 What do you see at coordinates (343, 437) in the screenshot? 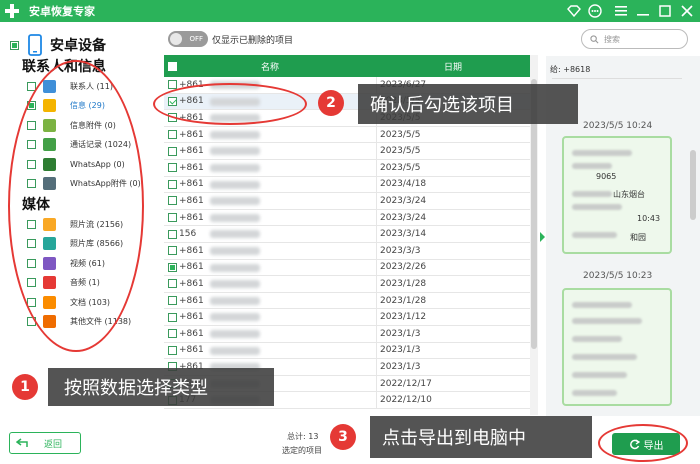
I see `callout-3-badge: 3` at bounding box center [343, 437].